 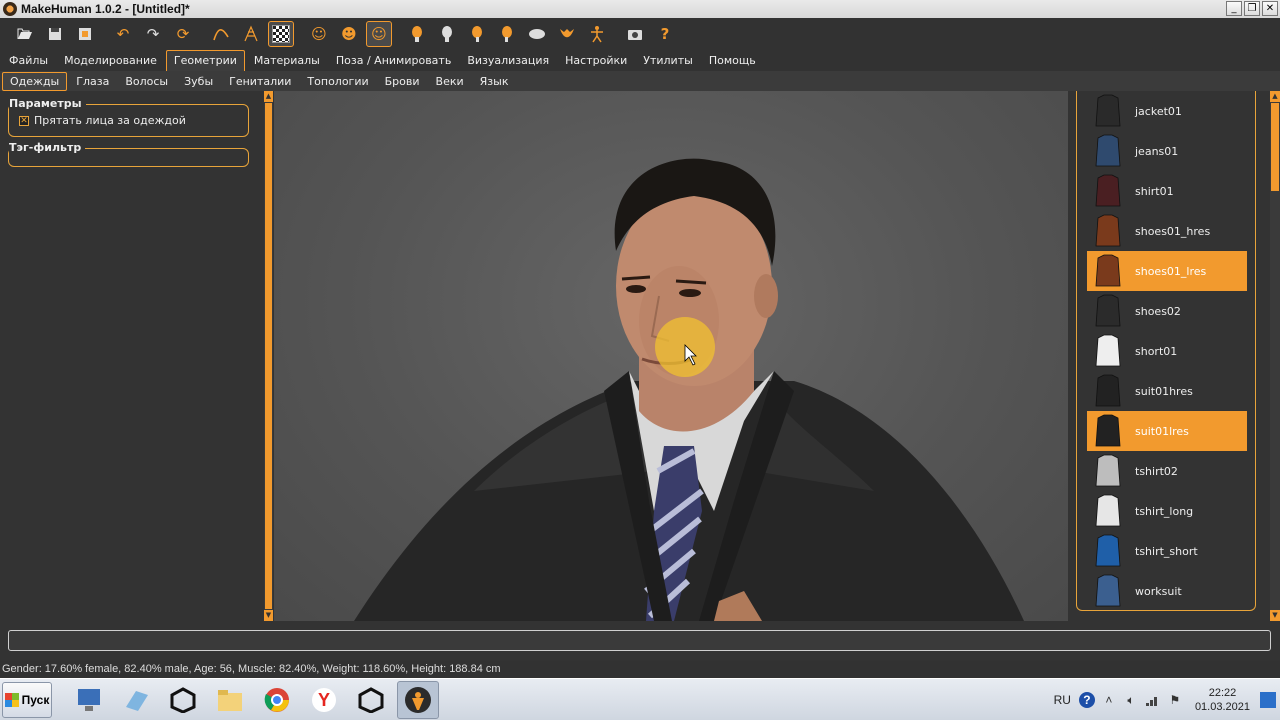 What do you see at coordinates (402, 81) in the screenshot?
I see `subtab-eyebrows: Брови` at bounding box center [402, 81].